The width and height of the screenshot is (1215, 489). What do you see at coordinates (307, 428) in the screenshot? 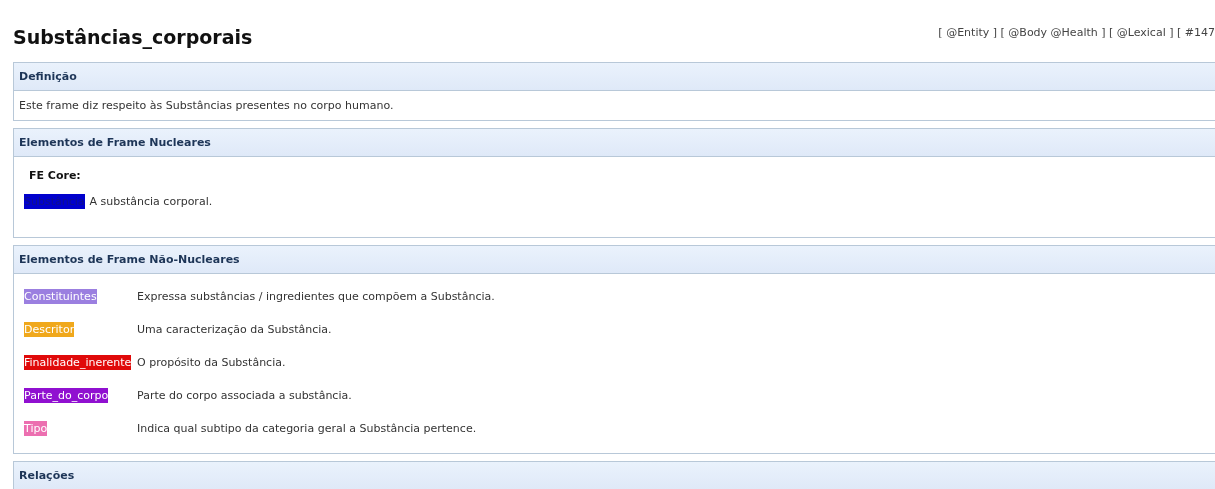
I see `fe-description: Indica qual subtipo da categoria geral a Substância pertence.` at bounding box center [307, 428].